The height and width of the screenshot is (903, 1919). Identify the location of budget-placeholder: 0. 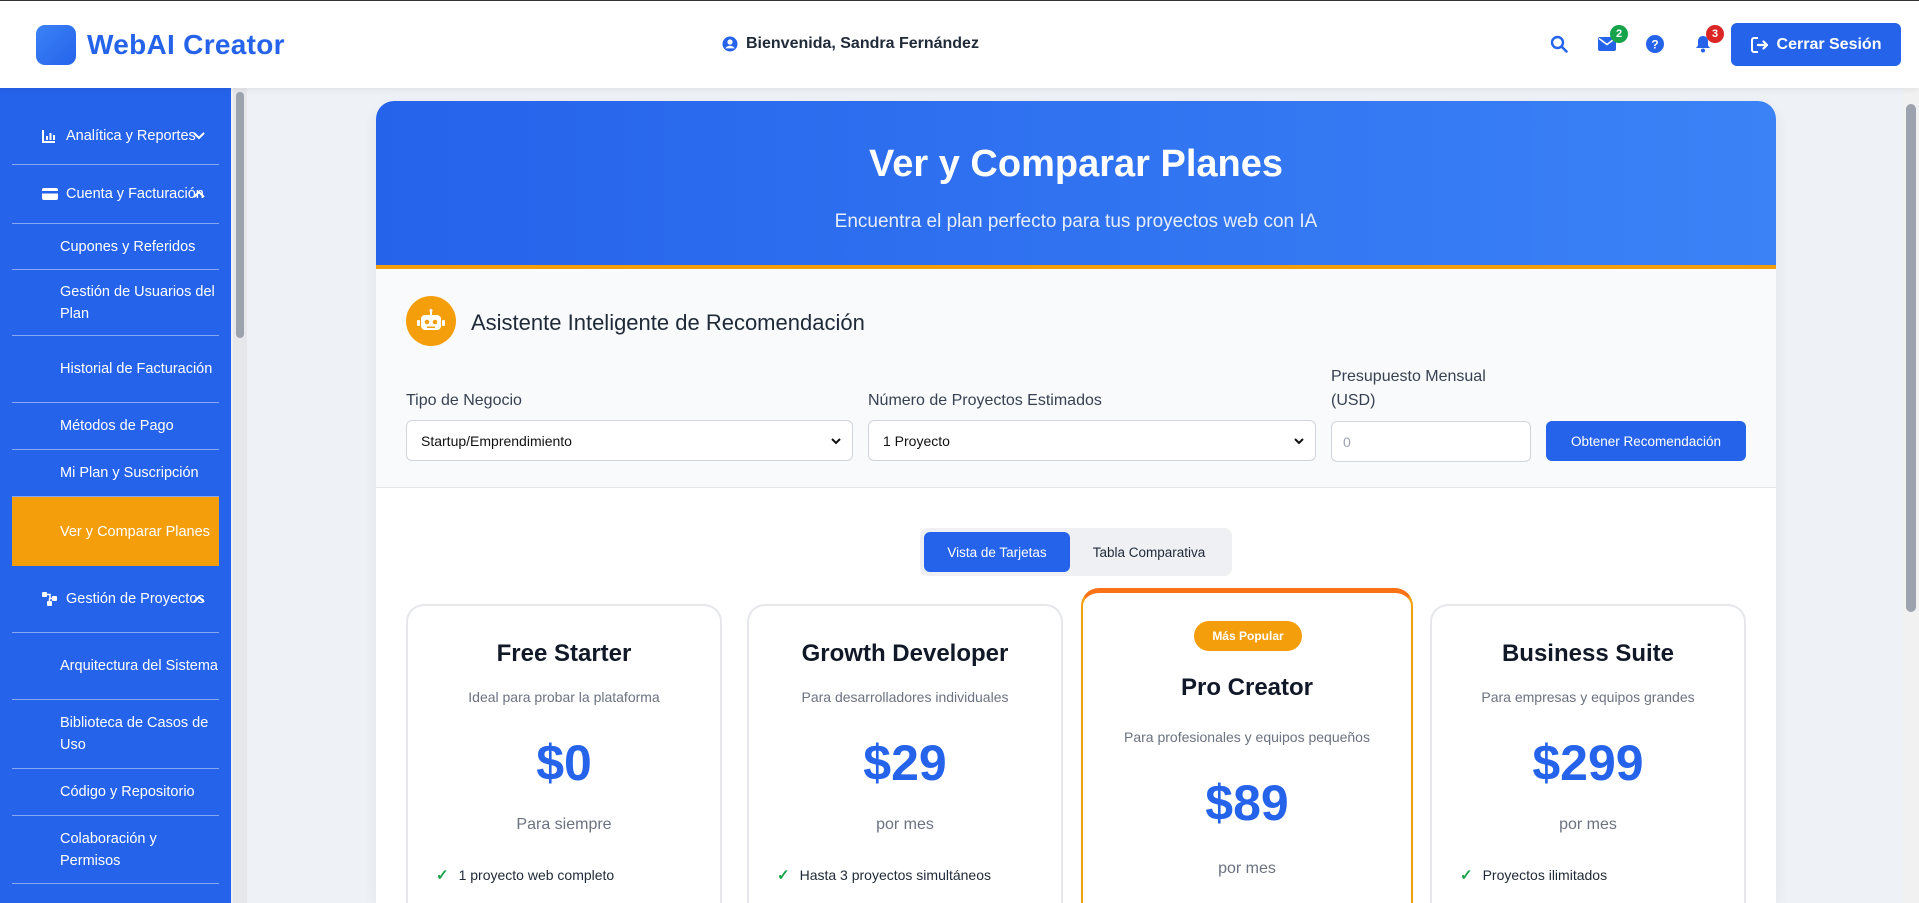
(1347, 441).